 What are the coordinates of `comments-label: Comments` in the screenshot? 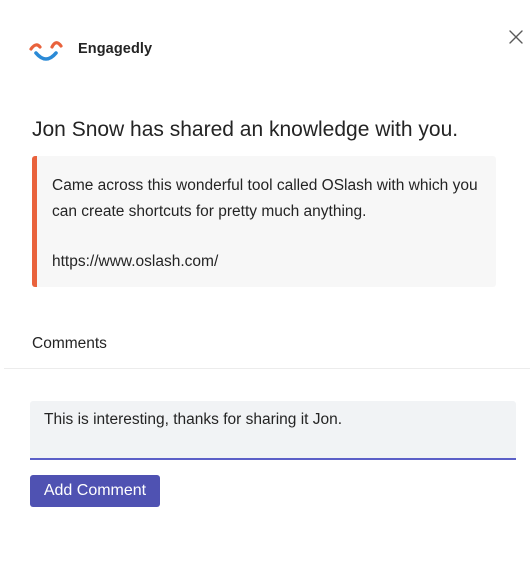 It's located at (69, 343).